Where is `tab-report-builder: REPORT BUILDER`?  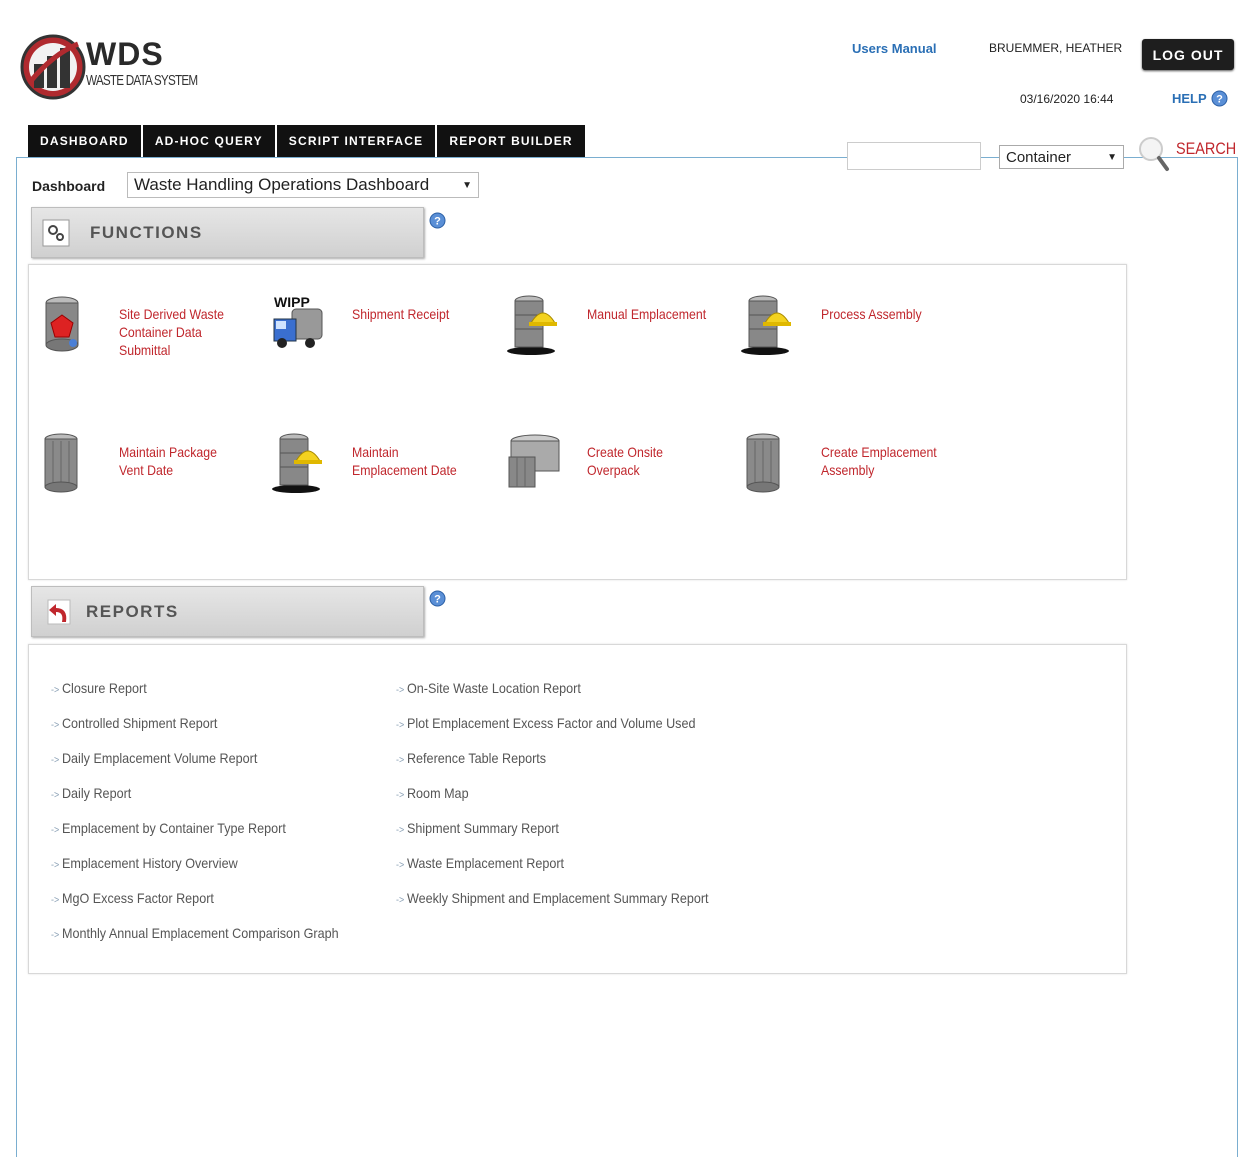
tab-report-builder: REPORT BUILDER is located at coordinates (511, 141).